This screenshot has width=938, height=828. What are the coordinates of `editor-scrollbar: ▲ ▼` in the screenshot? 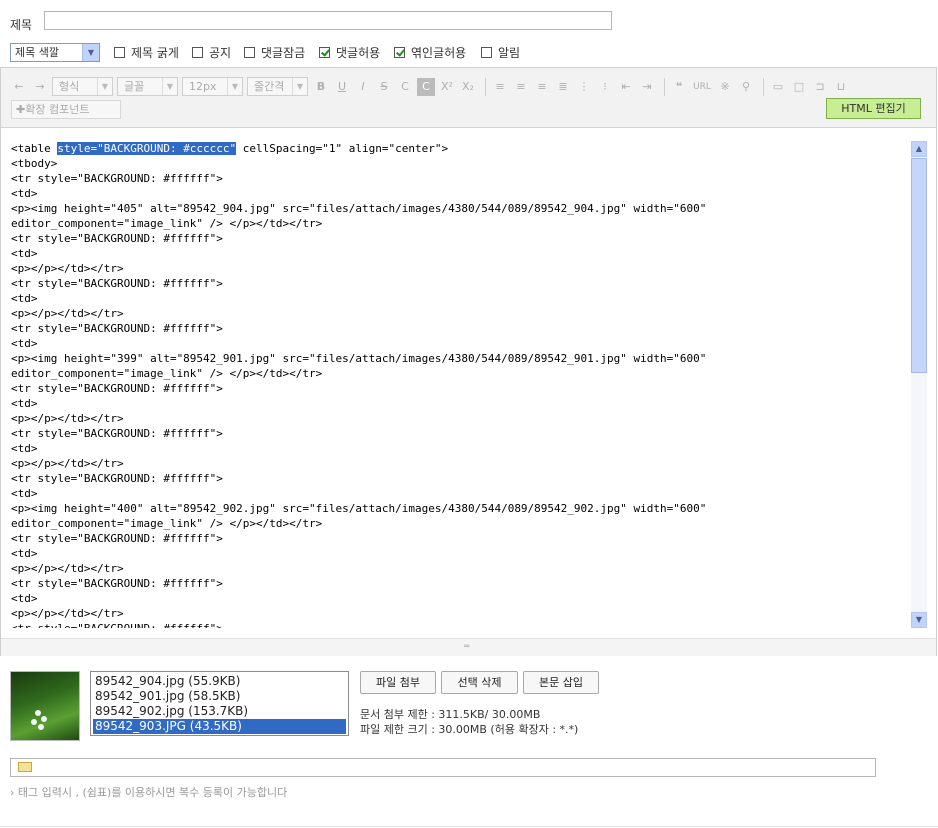 It's located at (919, 384).